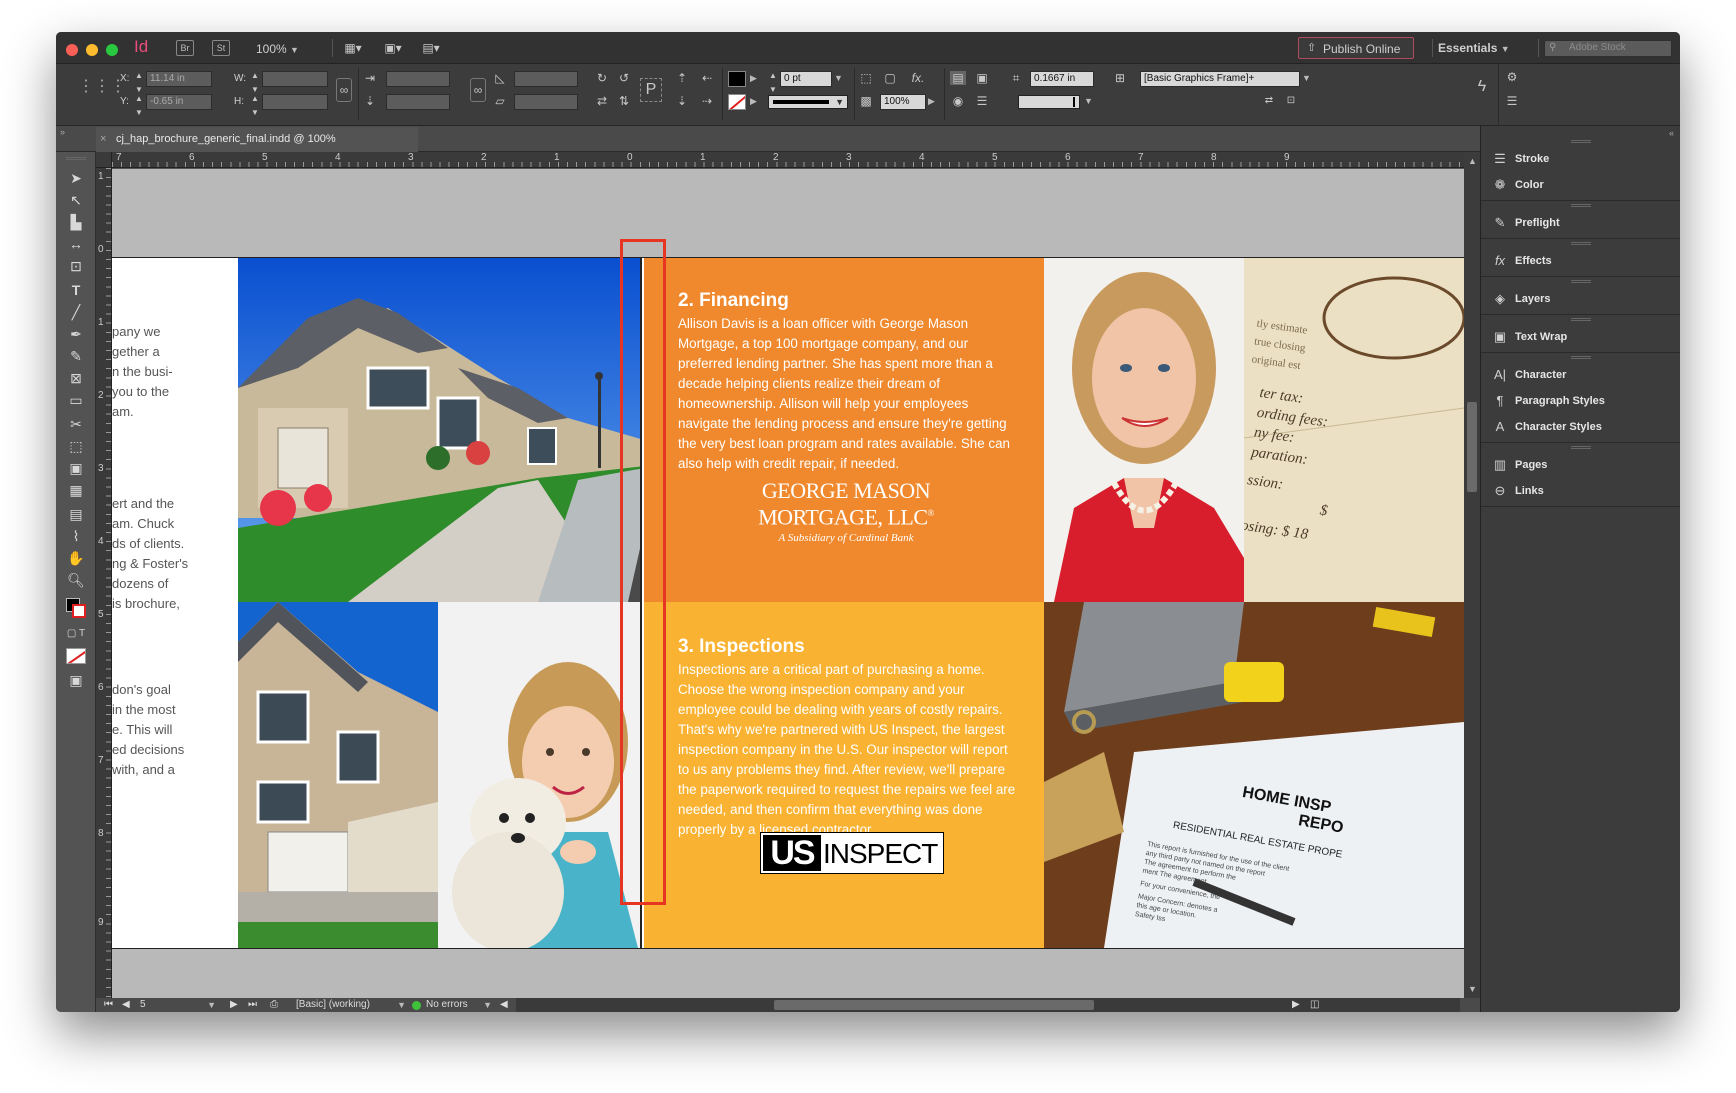 The height and width of the screenshot is (1093, 1736). I want to click on fill-dropdown-icon: ▶, so click(753, 78).